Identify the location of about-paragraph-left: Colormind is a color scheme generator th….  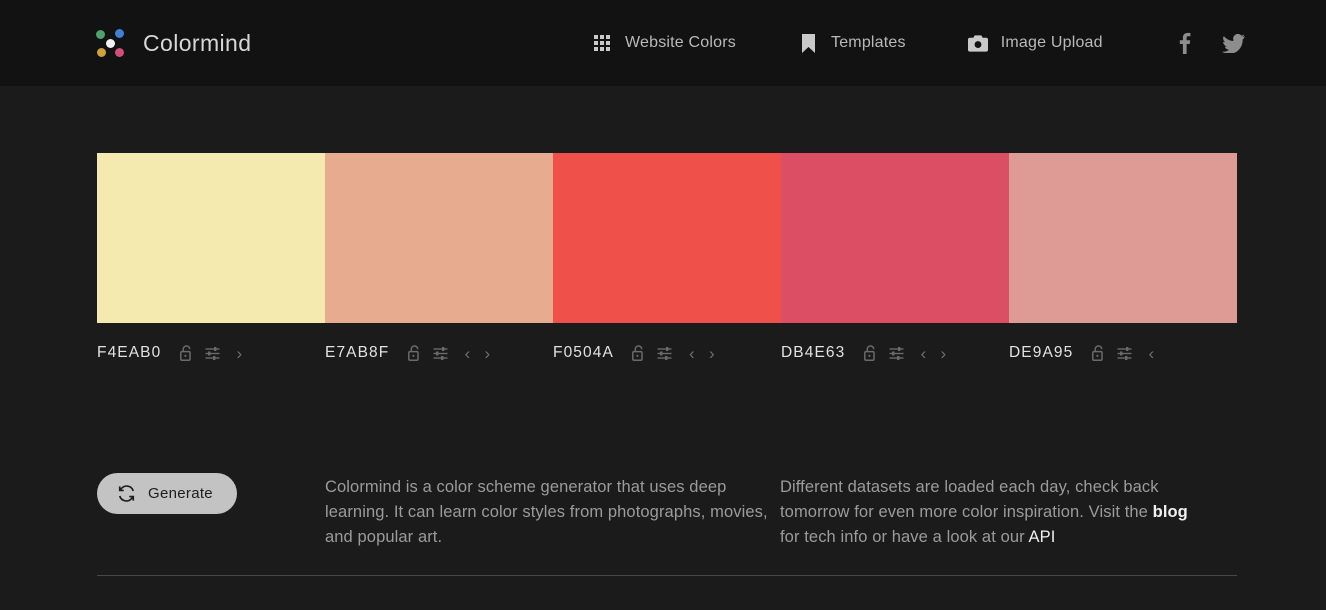
(546, 512).